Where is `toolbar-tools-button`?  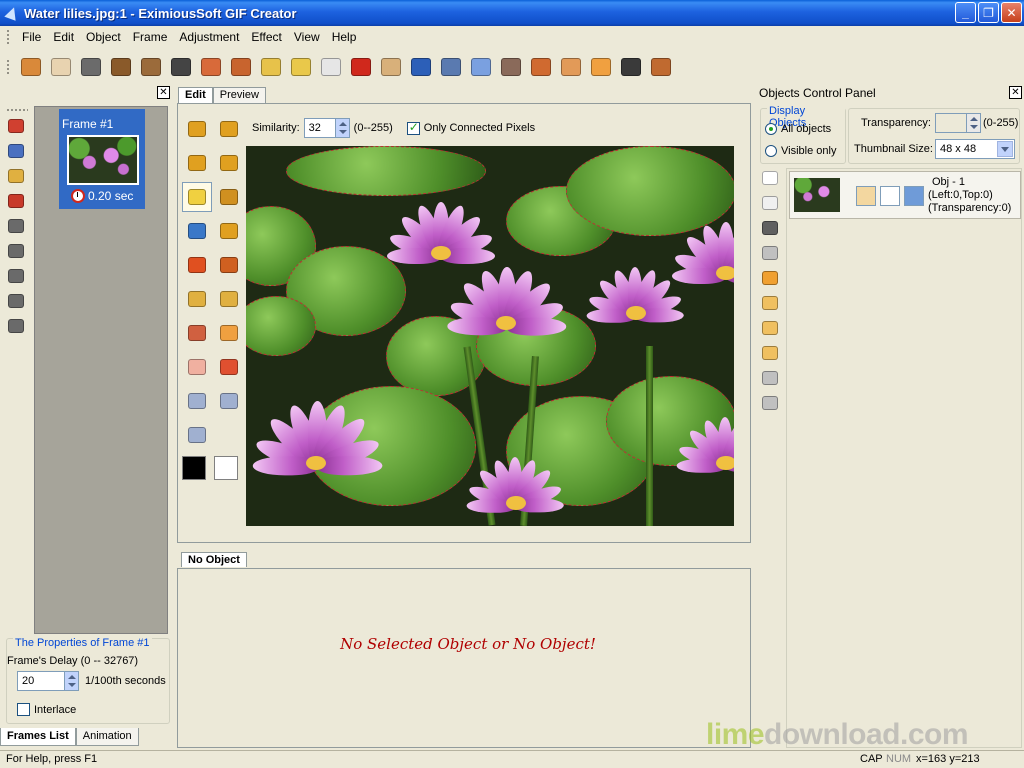
toolbar-tools-button is located at coordinates (451, 67).